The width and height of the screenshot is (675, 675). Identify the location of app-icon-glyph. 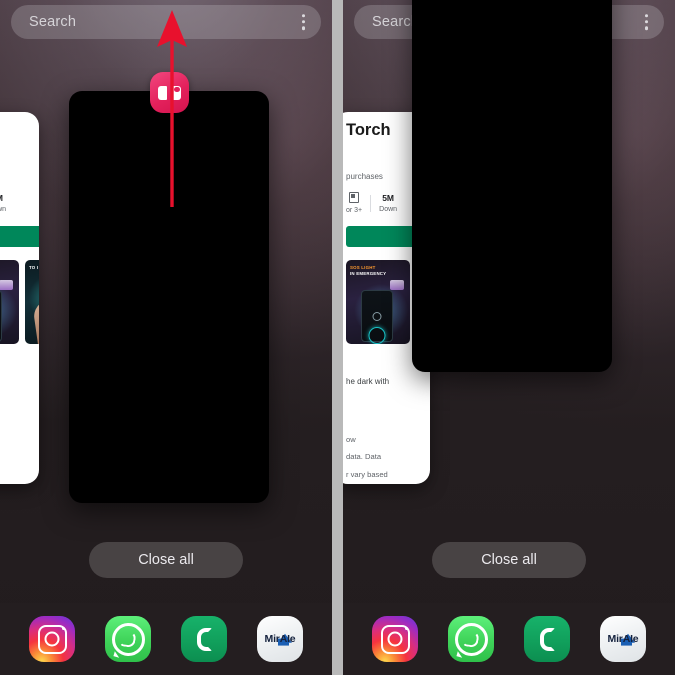
(169, 92).